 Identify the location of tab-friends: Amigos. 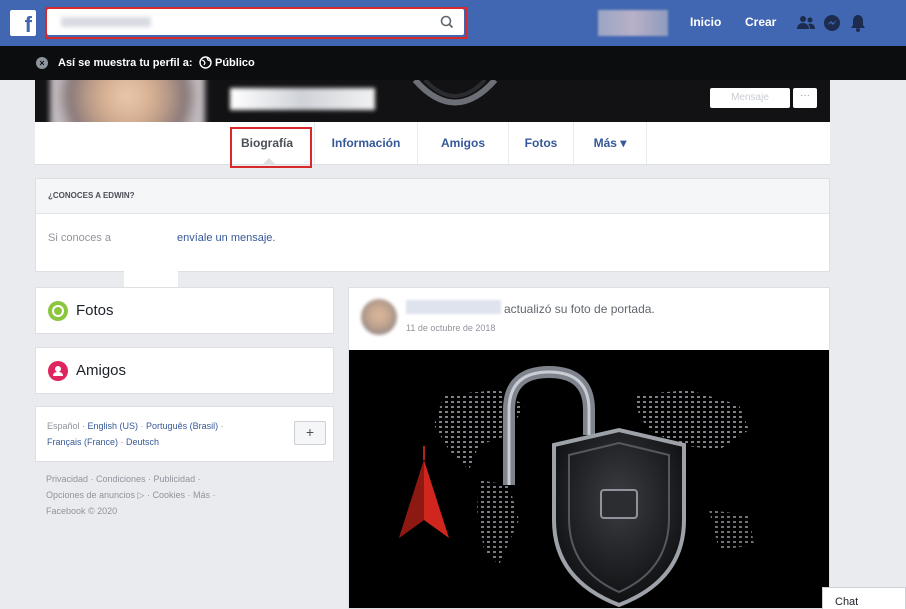
(463, 143).